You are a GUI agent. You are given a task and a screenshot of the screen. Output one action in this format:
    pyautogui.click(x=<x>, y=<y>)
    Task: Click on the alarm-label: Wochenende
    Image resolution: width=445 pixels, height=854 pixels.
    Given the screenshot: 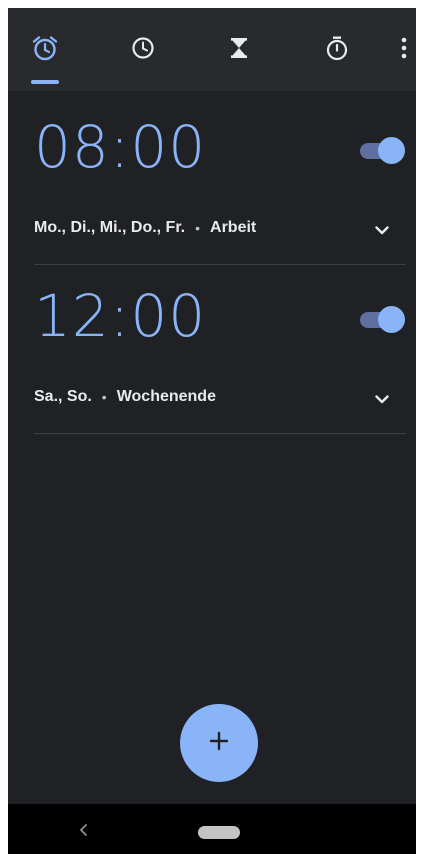 What is the action you would take?
    pyautogui.click(x=166, y=397)
    